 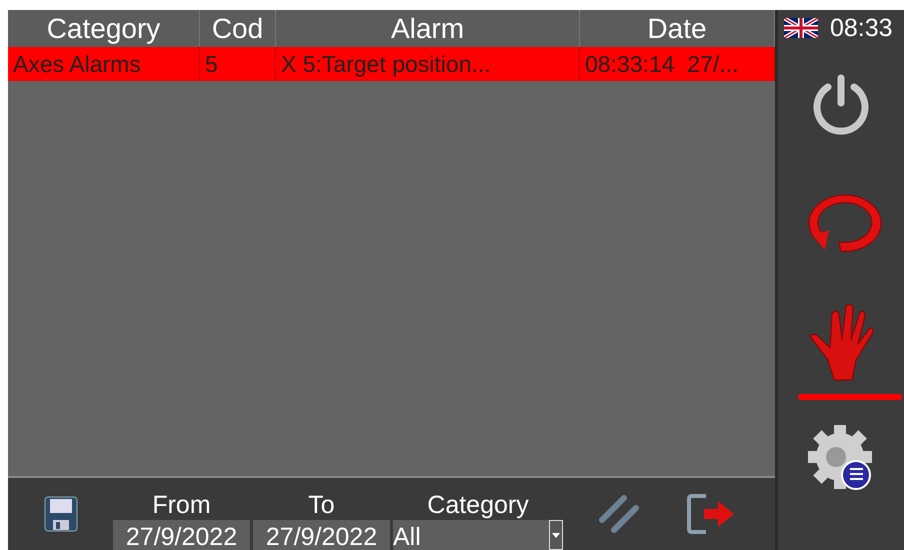 What do you see at coordinates (181, 535) in the screenshot?
I see `from-date-field: 27/9/2022` at bounding box center [181, 535].